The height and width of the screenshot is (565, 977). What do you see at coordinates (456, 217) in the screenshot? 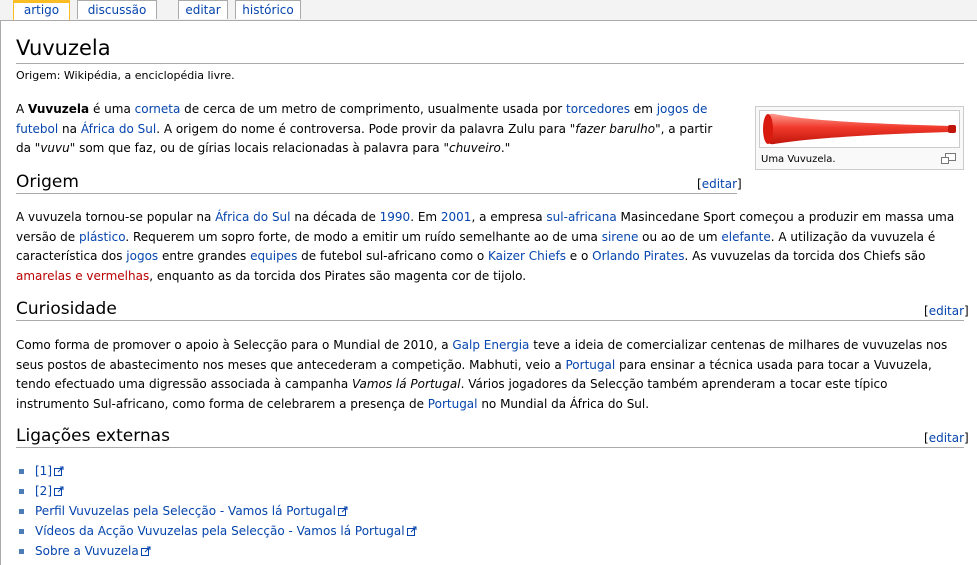
I see `link-2001: 2001` at bounding box center [456, 217].